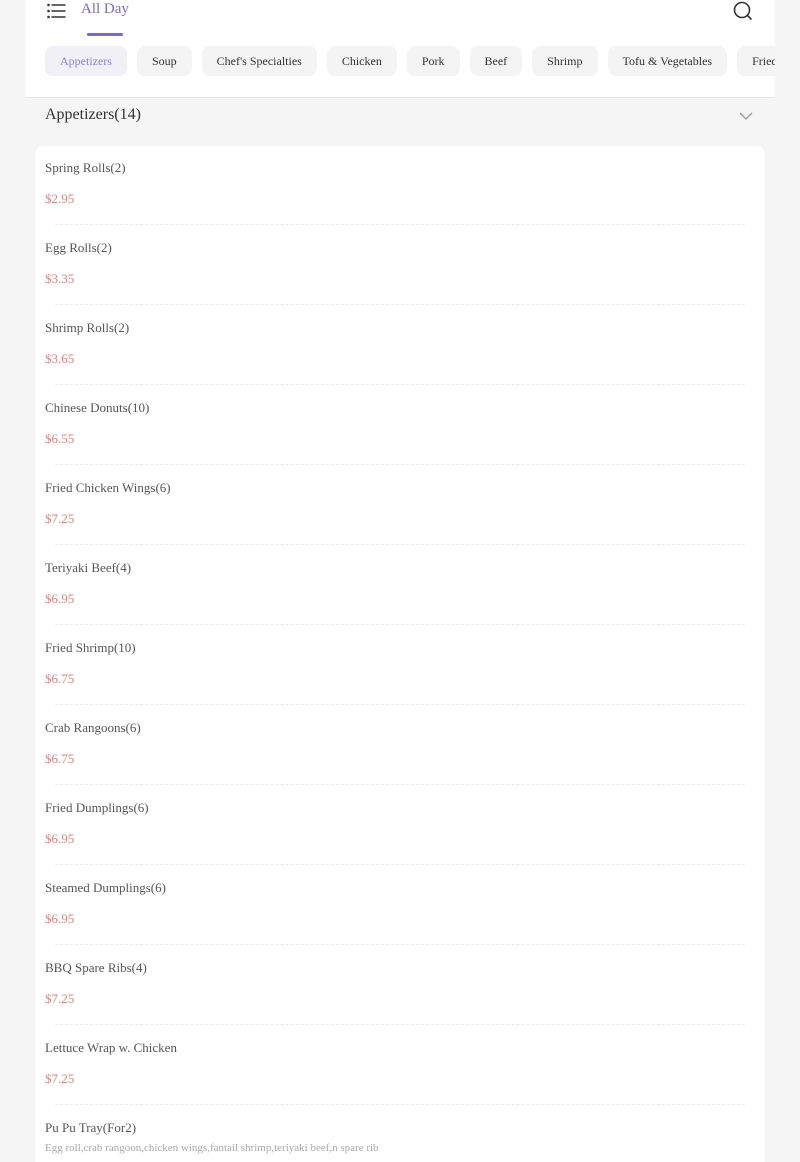 The width and height of the screenshot is (800, 1162). What do you see at coordinates (667, 61) in the screenshot?
I see `category-chip-tofu-vegetables: Tofu & Vegetables` at bounding box center [667, 61].